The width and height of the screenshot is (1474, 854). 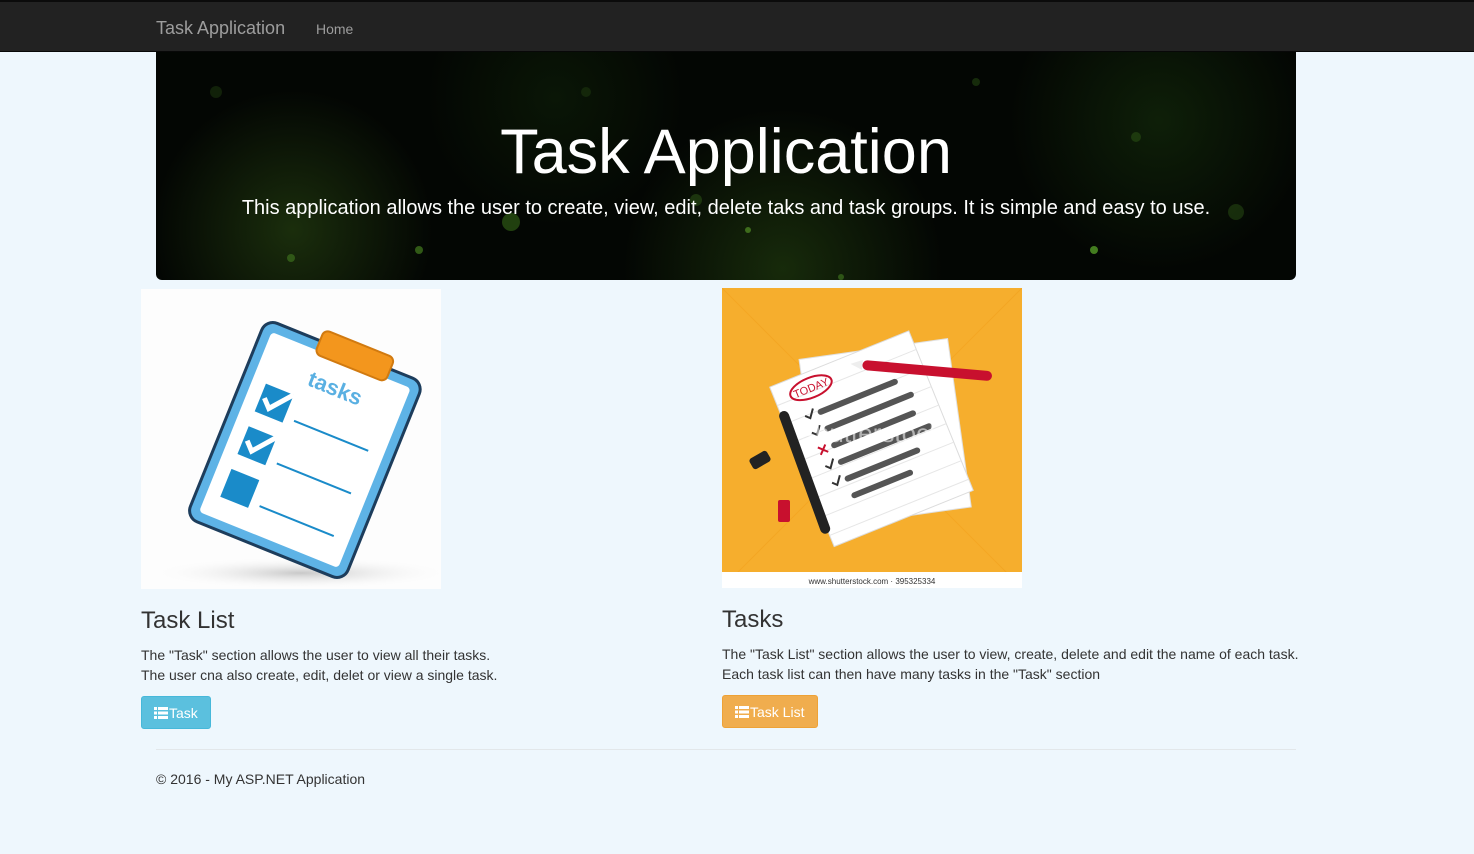 I want to click on task-list-button: Task List, so click(x=770, y=711).